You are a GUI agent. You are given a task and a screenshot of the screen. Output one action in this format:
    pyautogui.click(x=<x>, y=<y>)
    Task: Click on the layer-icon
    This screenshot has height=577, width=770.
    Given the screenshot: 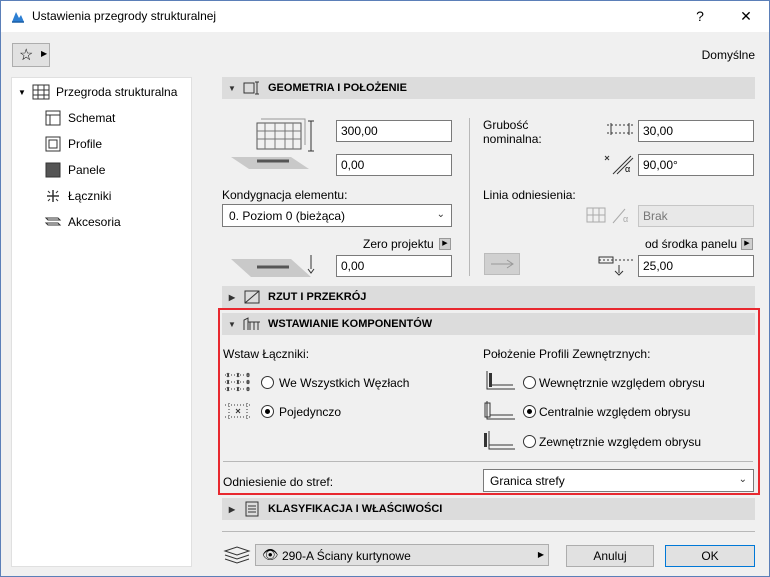 What is the action you would take?
    pyautogui.click(x=237, y=555)
    